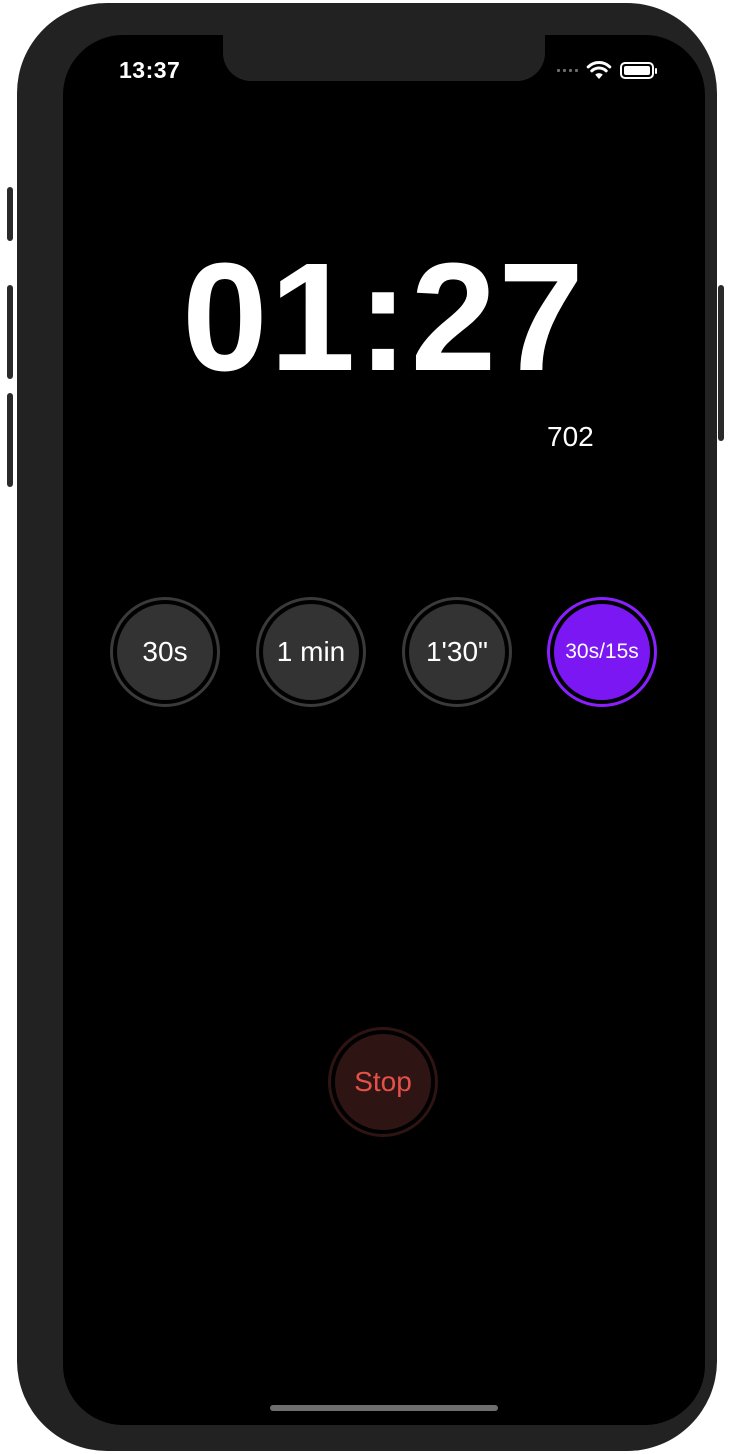 Image resolution: width=734 pixels, height=1454 pixels. What do you see at coordinates (150, 70) in the screenshot?
I see `status-time: 13:37` at bounding box center [150, 70].